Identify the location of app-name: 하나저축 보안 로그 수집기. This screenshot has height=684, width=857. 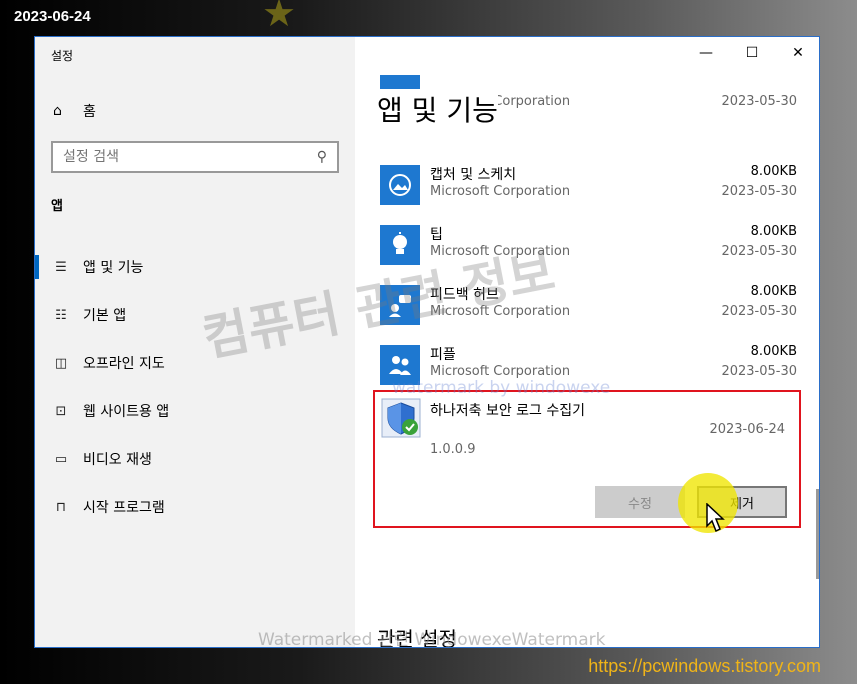
(508, 411).